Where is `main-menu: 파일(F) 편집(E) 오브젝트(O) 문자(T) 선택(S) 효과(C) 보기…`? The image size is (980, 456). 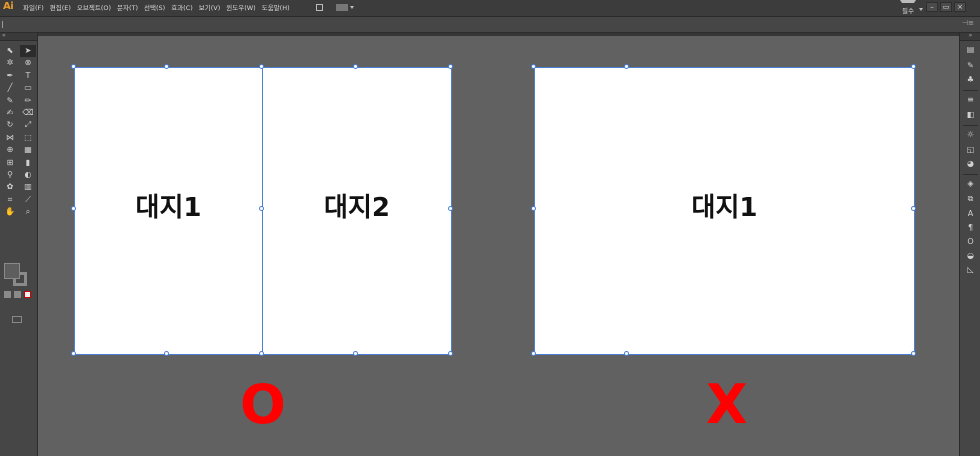
main-menu: 파일(F) 편집(E) 오브젝트(O) 문자(T) 선택(S) 효과(C) 보기… is located at coordinates (159, 8).